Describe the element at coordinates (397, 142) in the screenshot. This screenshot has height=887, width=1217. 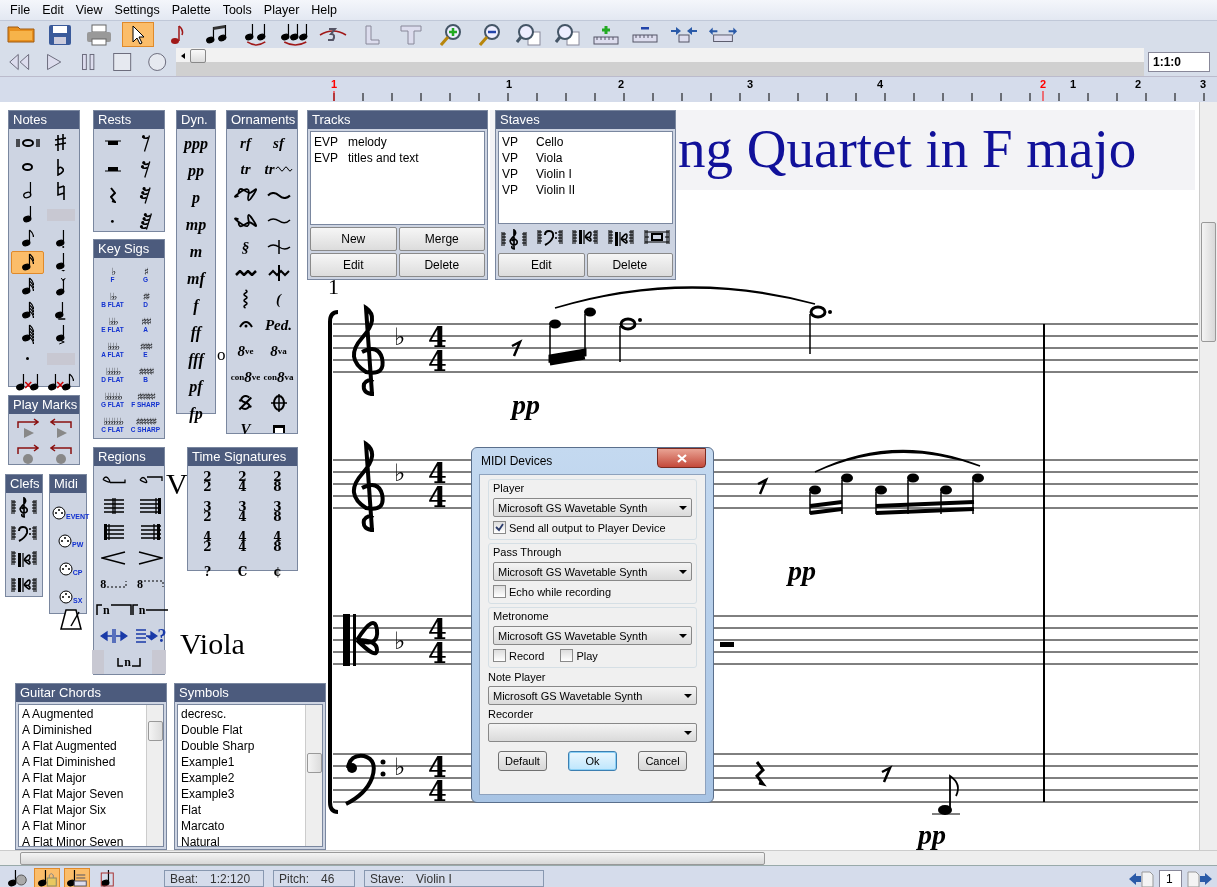
I see `track-row: EVP melody` at that location.